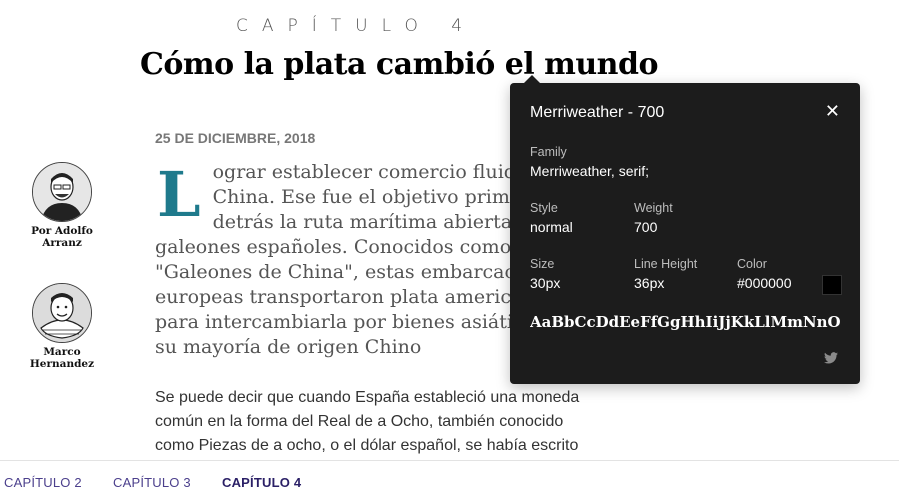  Describe the element at coordinates (449, 476) in the screenshot. I see `chapter-nav: CAPÍTULO 2 CAPÍTULO 3 CAPÍTULO 4` at that location.